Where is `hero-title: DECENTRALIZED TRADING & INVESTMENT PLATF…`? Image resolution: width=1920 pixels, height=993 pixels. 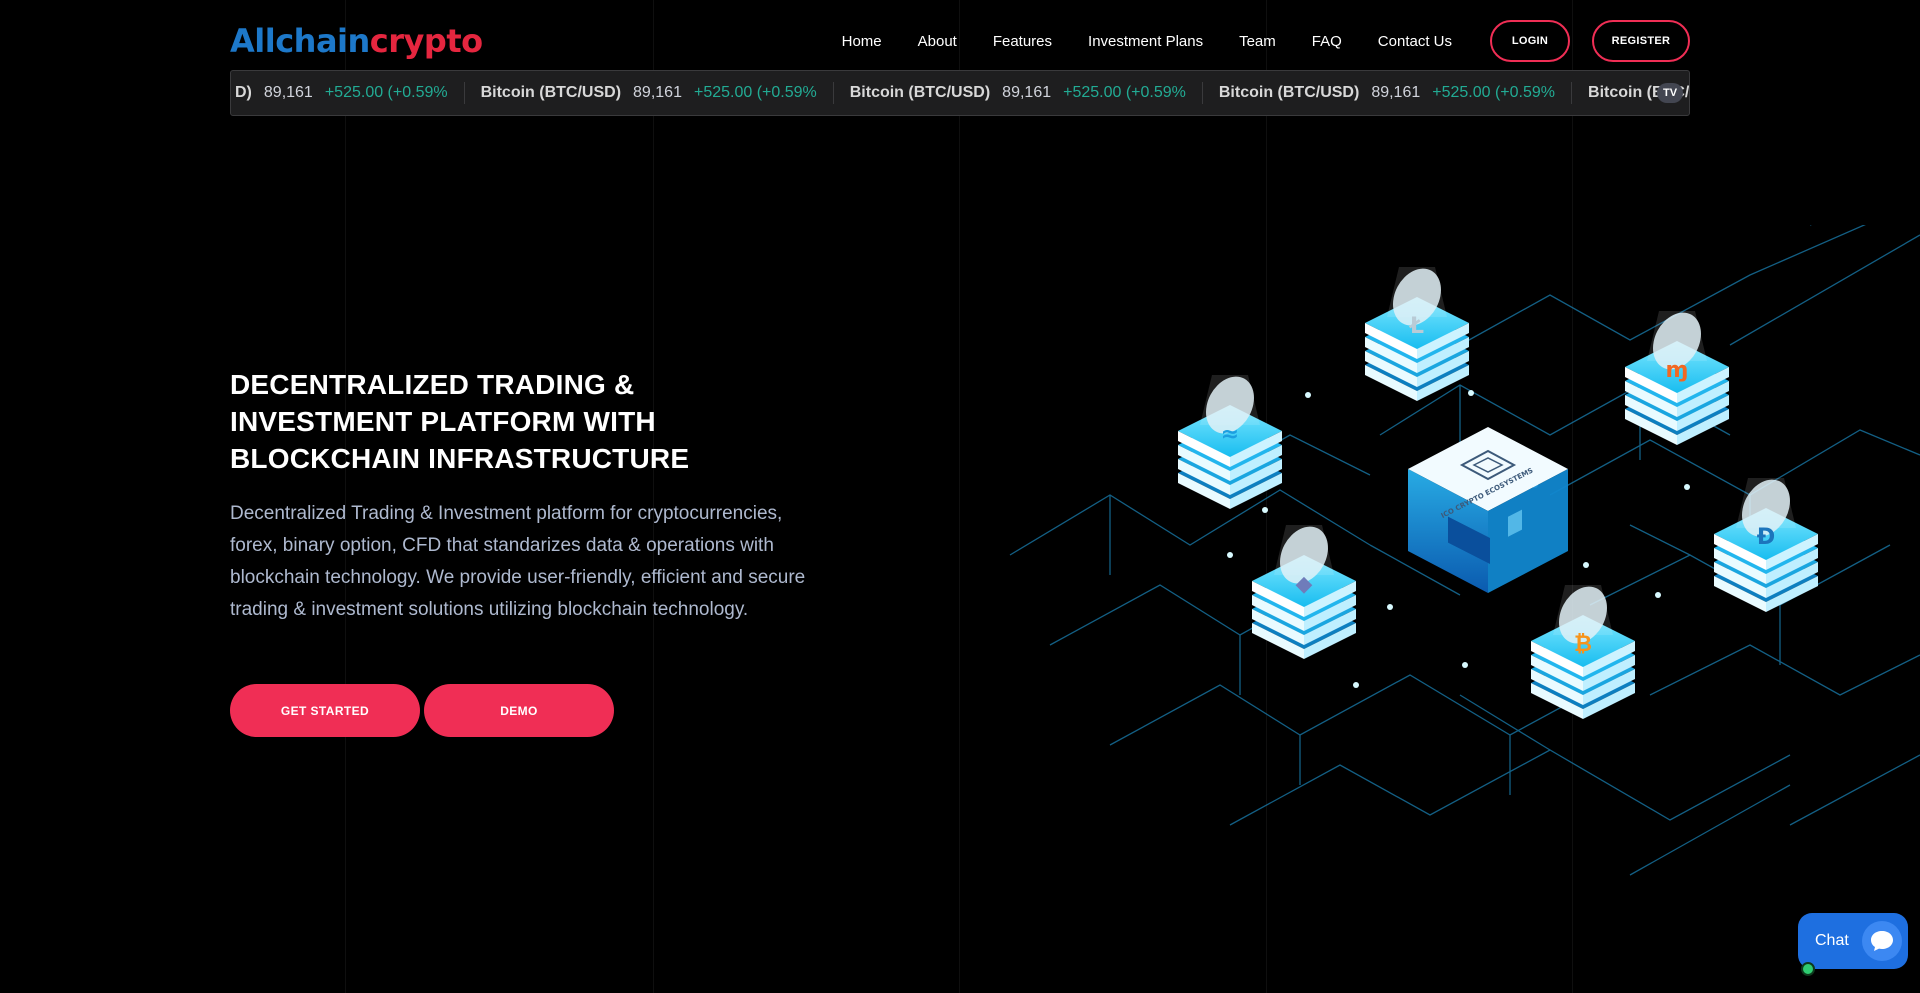 hero-title: DECENTRALIZED TRADING & INVESTMENT PLATF… is located at coordinates (460, 421).